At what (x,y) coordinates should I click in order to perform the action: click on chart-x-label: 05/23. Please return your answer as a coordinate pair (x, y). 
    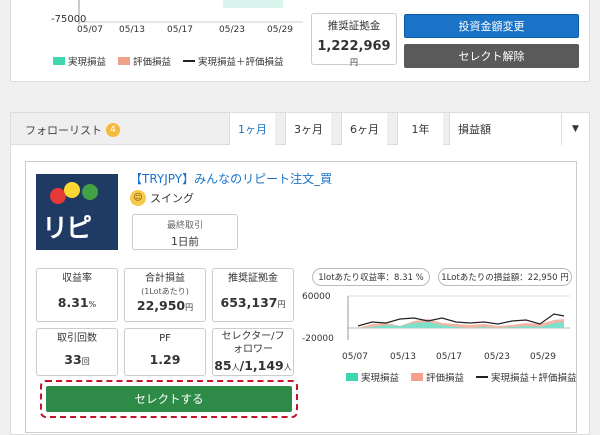
    Looking at the image, I should click on (497, 357).